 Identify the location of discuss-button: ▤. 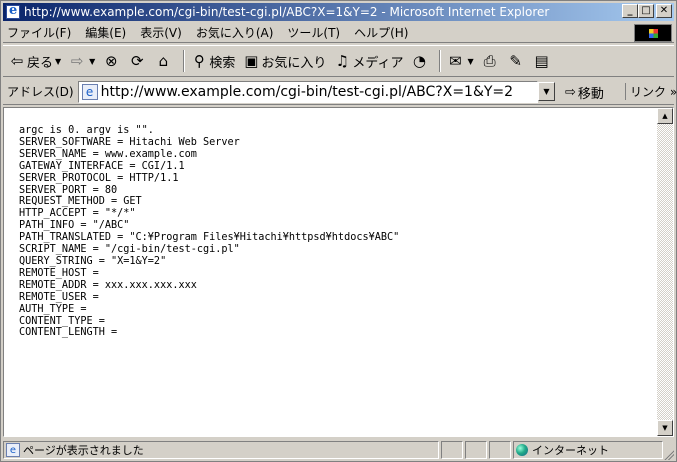
(542, 61).